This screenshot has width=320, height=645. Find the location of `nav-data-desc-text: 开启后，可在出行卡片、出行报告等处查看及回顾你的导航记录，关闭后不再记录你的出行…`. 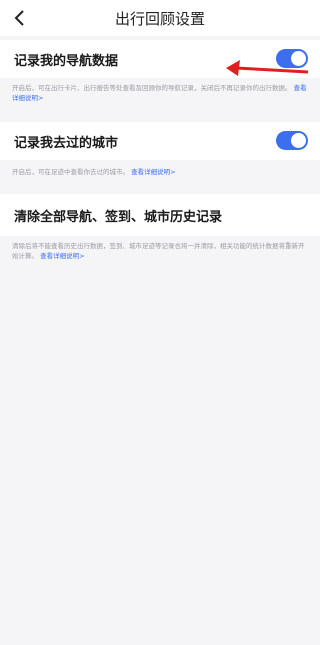

nav-data-desc-text: 开启后，可在出行卡片、出行报告等处查看及回顾你的导航记录，关闭后不再记录你的出行… is located at coordinates (152, 88).